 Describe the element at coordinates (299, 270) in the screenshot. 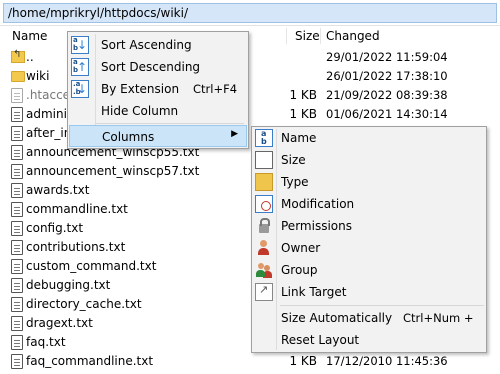

I see `menu-item-label: Group` at that location.